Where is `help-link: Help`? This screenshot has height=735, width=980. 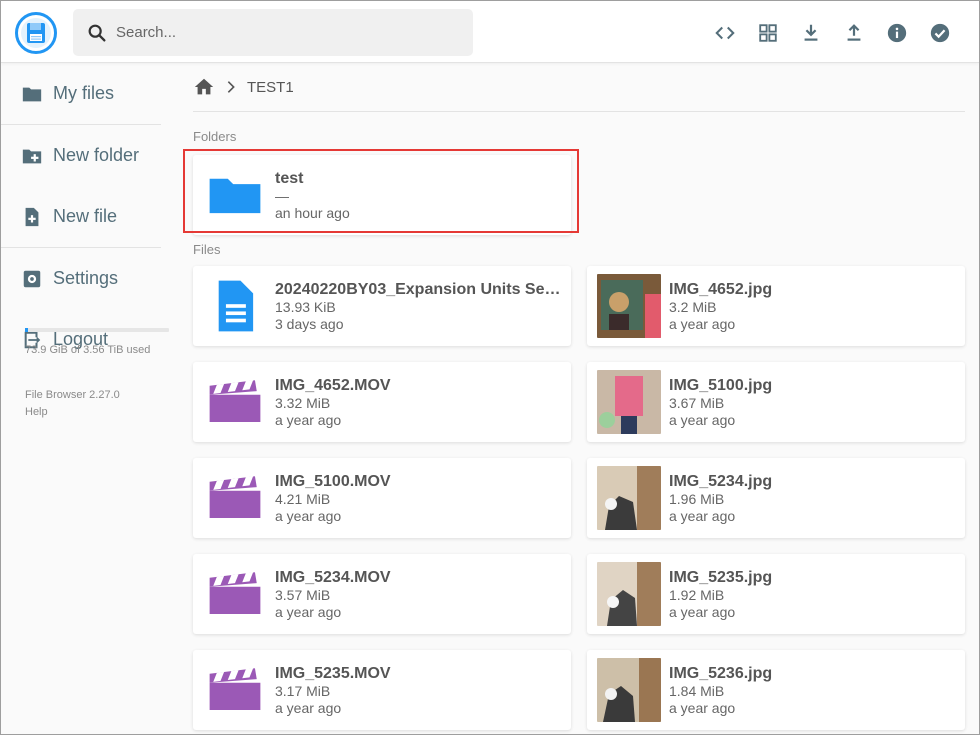 help-link: Help is located at coordinates (72, 412).